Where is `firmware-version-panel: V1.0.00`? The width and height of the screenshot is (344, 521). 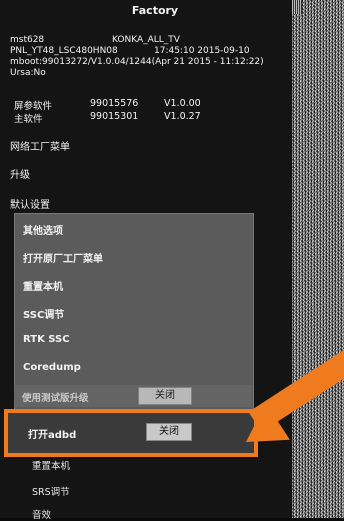
firmware-version-panel: V1.0.00 is located at coordinates (182, 103).